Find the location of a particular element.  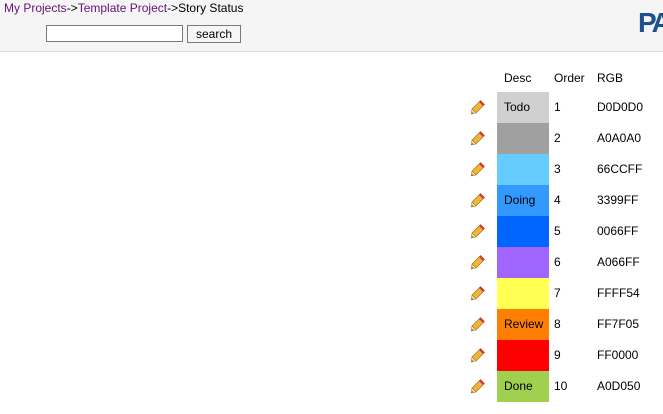

status-rgb: FFFF54 is located at coordinates (618, 293).